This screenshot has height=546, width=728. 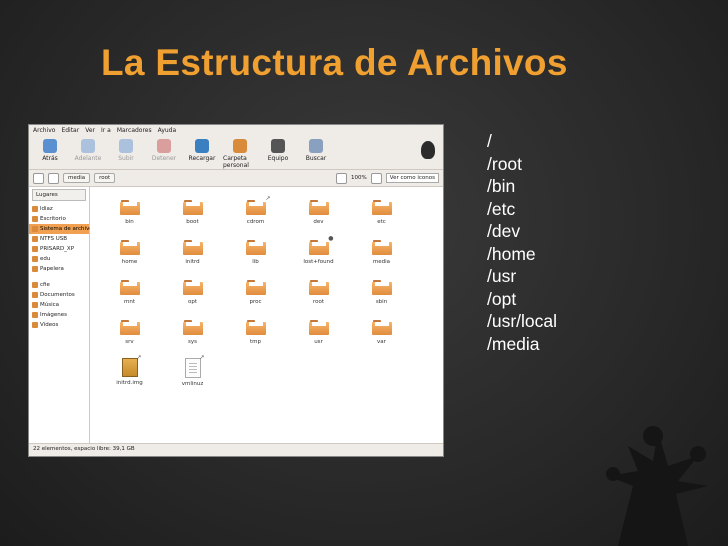 What do you see at coordinates (88, 150) in the screenshot?
I see `adelante-button: Adelante` at bounding box center [88, 150].